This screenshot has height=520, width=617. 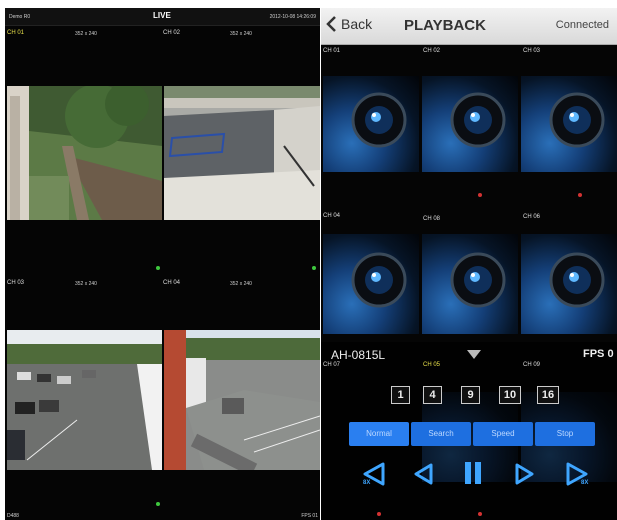 I want to click on live-top-bar: Demo R0 LIVE 2012-10-08 14:26:09, so click(x=162, y=17).